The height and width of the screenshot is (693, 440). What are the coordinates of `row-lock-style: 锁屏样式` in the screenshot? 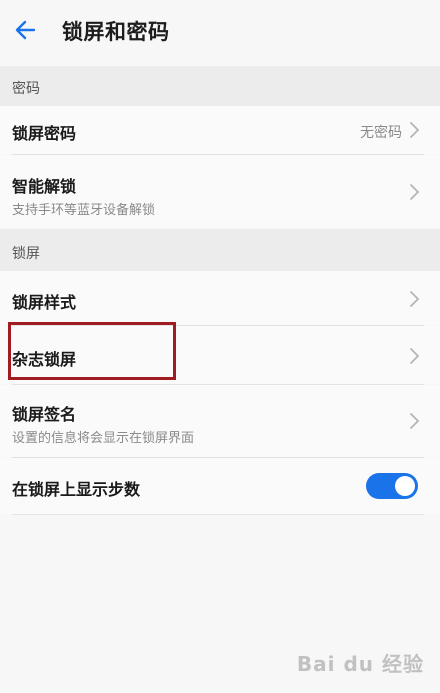 It's located at (220, 298).